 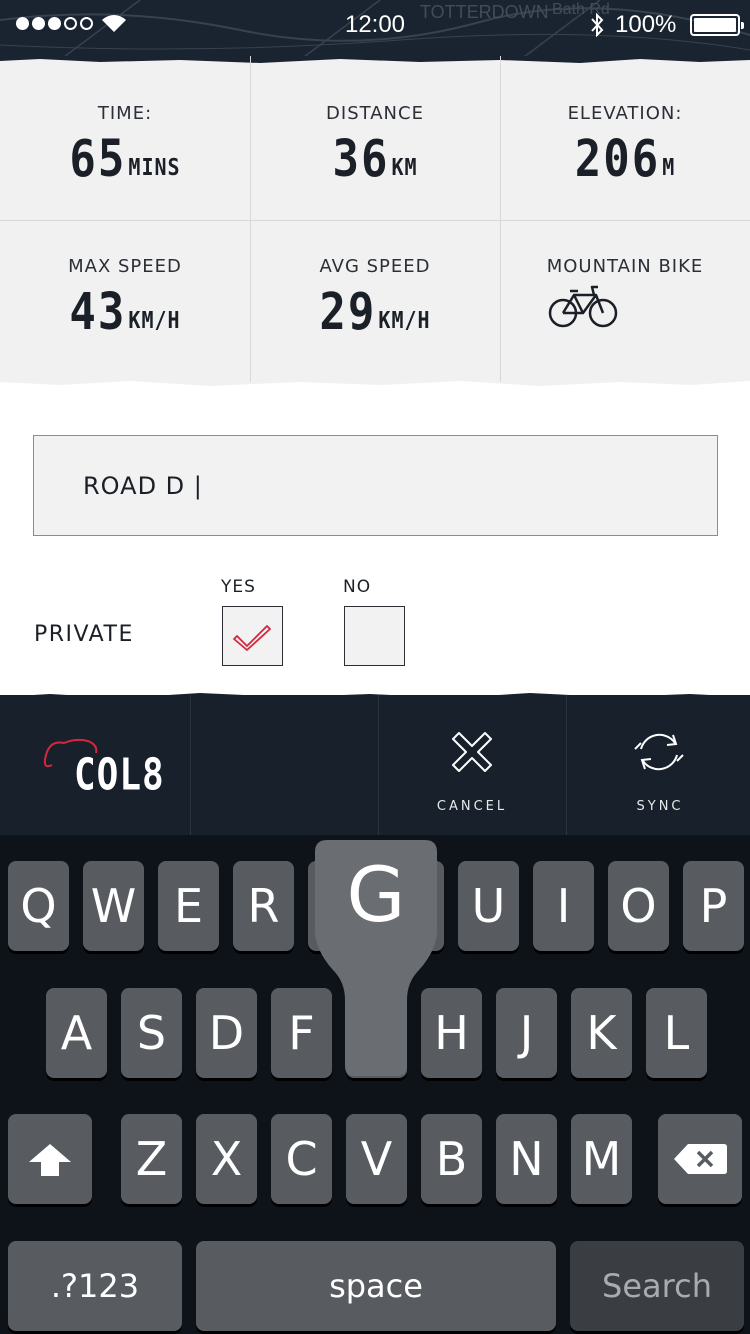 I want to click on stat-time: TIME: 65 MINS, so click(x=125, y=138).